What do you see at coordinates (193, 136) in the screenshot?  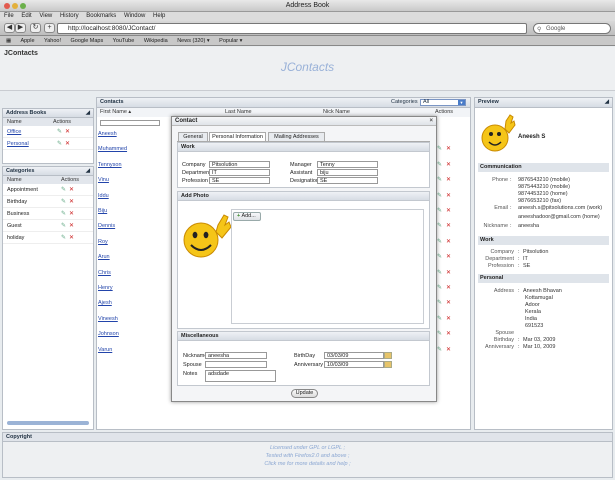 I see `tab-general: General` at bounding box center [193, 136].